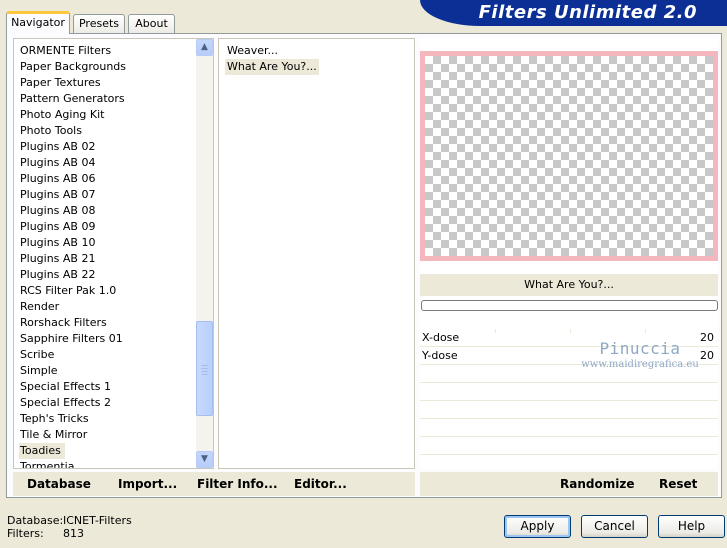 The width and height of the screenshot is (727, 548). Describe the element at coordinates (569, 356) in the screenshot. I see `param-row: Y-dose 20` at that location.